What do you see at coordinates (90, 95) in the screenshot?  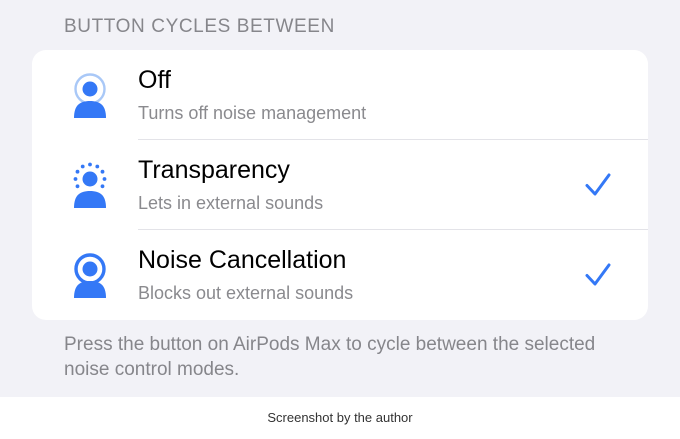 I see `person-off-icon` at bounding box center [90, 95].